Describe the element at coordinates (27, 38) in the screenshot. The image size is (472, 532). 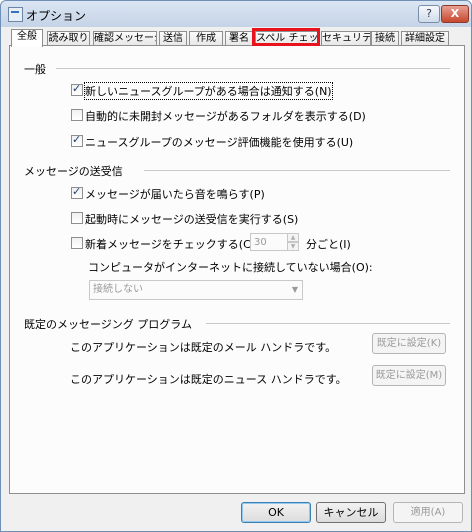
I see `tab-general: 全般` at that location.